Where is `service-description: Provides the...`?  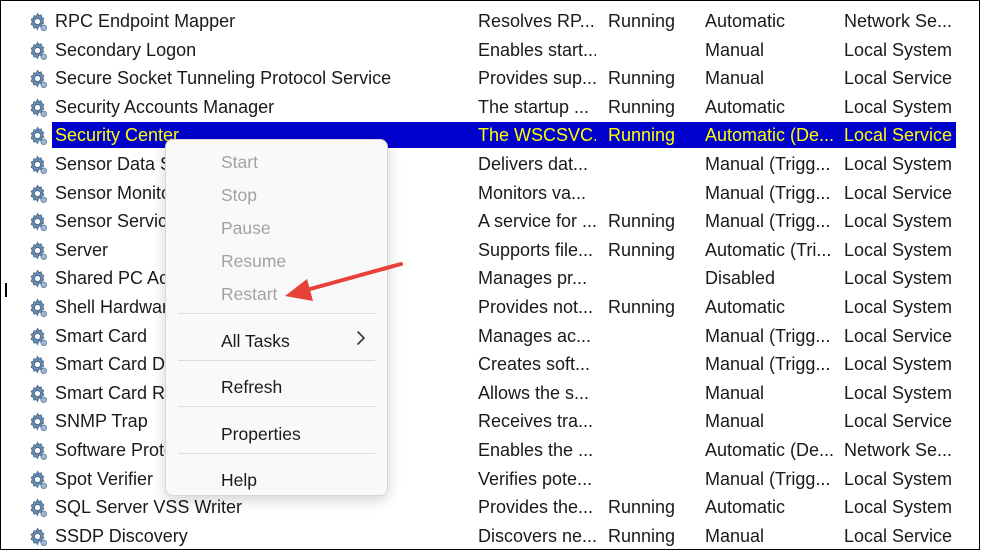
service-description: Provides the... is located at coordinates (536, 507).